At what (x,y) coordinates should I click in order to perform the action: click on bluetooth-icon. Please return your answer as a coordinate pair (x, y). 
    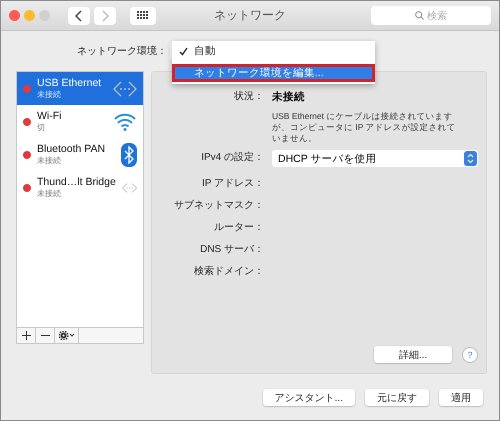
    Looking at the image, I should click on (129, 154).